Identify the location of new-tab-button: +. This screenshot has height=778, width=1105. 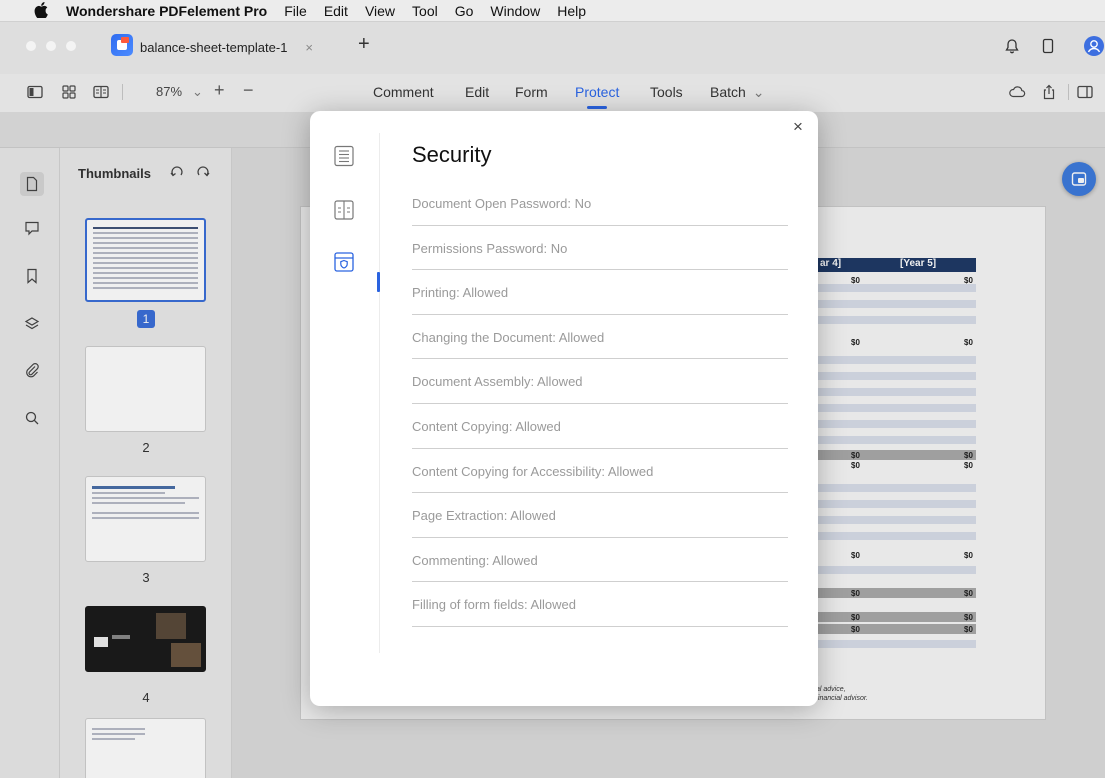
(364, 44).